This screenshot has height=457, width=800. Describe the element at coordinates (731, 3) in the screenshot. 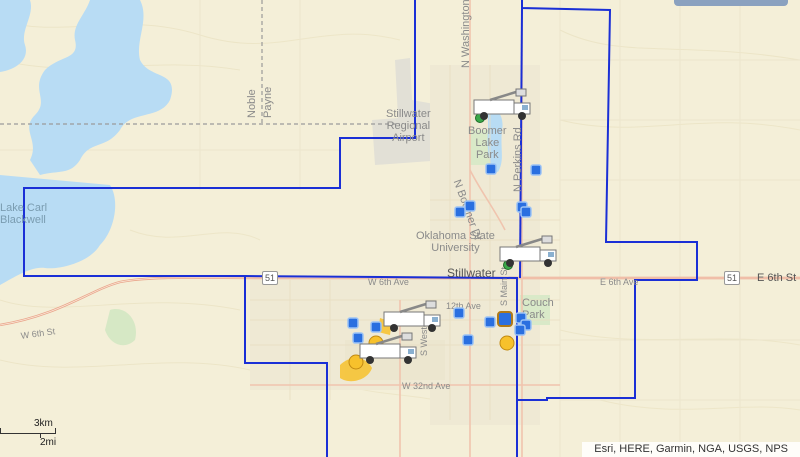

I see `panel-toggle-button` at that location.